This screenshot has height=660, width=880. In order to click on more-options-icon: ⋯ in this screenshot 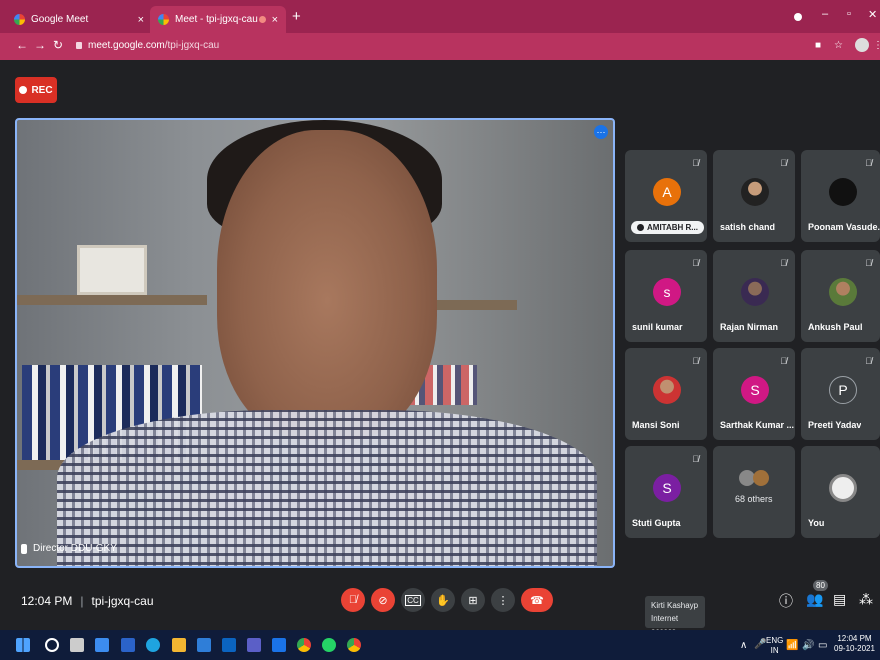, I will do `click(601, 132)`.